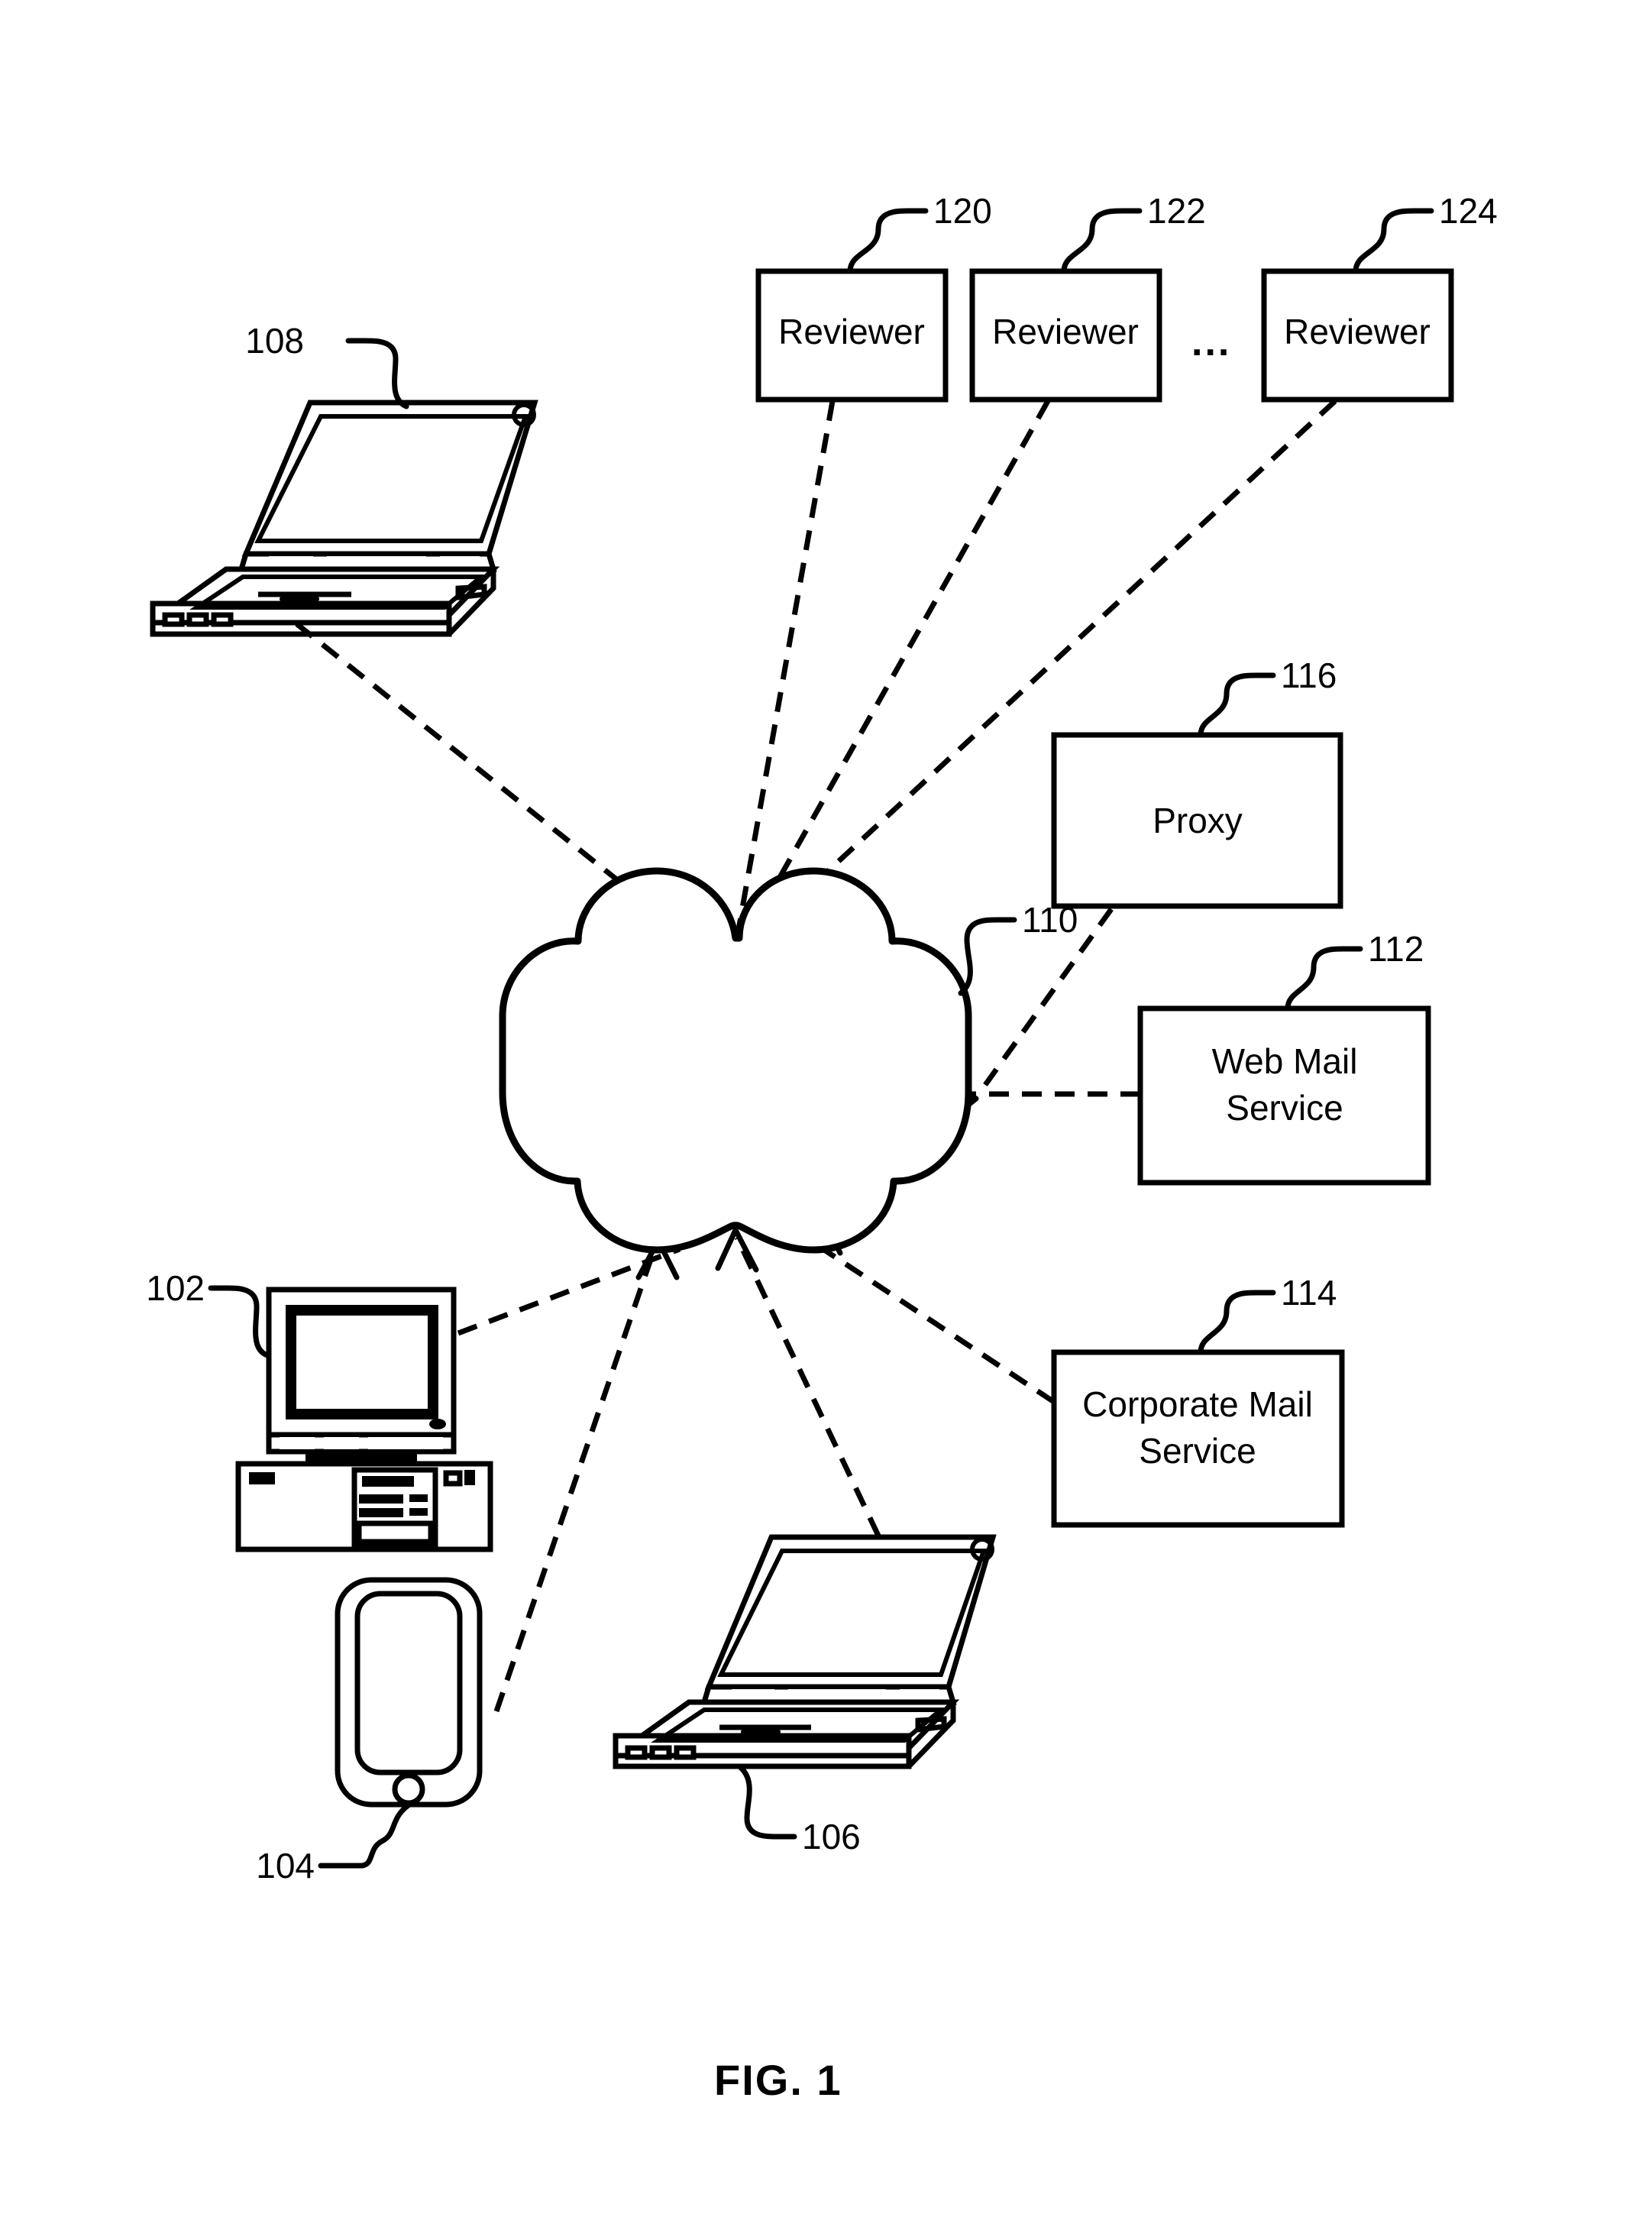 The image size is (1652, 2240). I want to click on cloud-ref-number: 110, so click(1050, 920).